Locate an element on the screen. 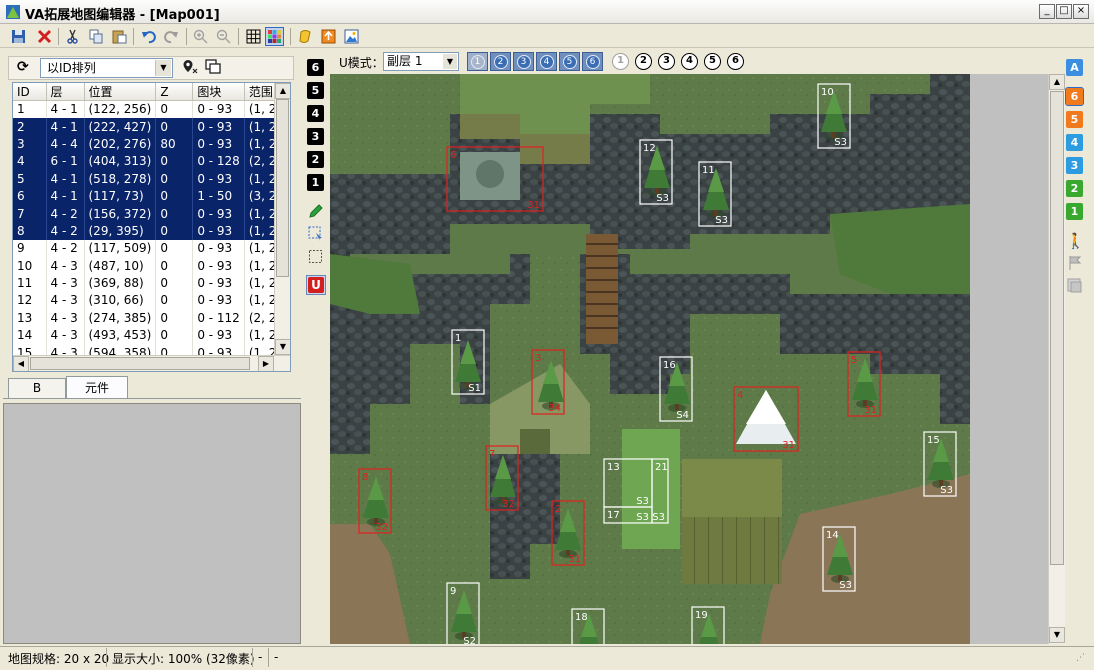 Image resolution: width=1094 pixels, height=670 pixels. right-layer-button-6: 6 is located at coordinates (1074, 96).